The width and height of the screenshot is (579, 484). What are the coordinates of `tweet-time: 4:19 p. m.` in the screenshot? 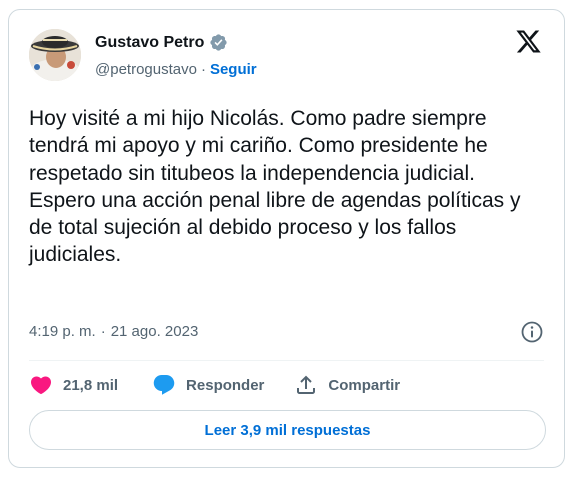 It's located at (62, 331).